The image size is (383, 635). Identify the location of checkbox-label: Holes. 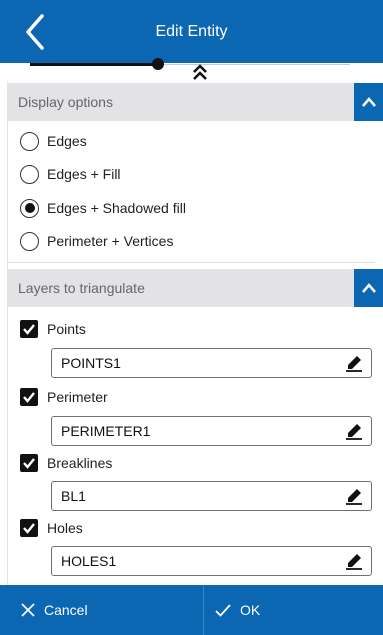
(65, 528).